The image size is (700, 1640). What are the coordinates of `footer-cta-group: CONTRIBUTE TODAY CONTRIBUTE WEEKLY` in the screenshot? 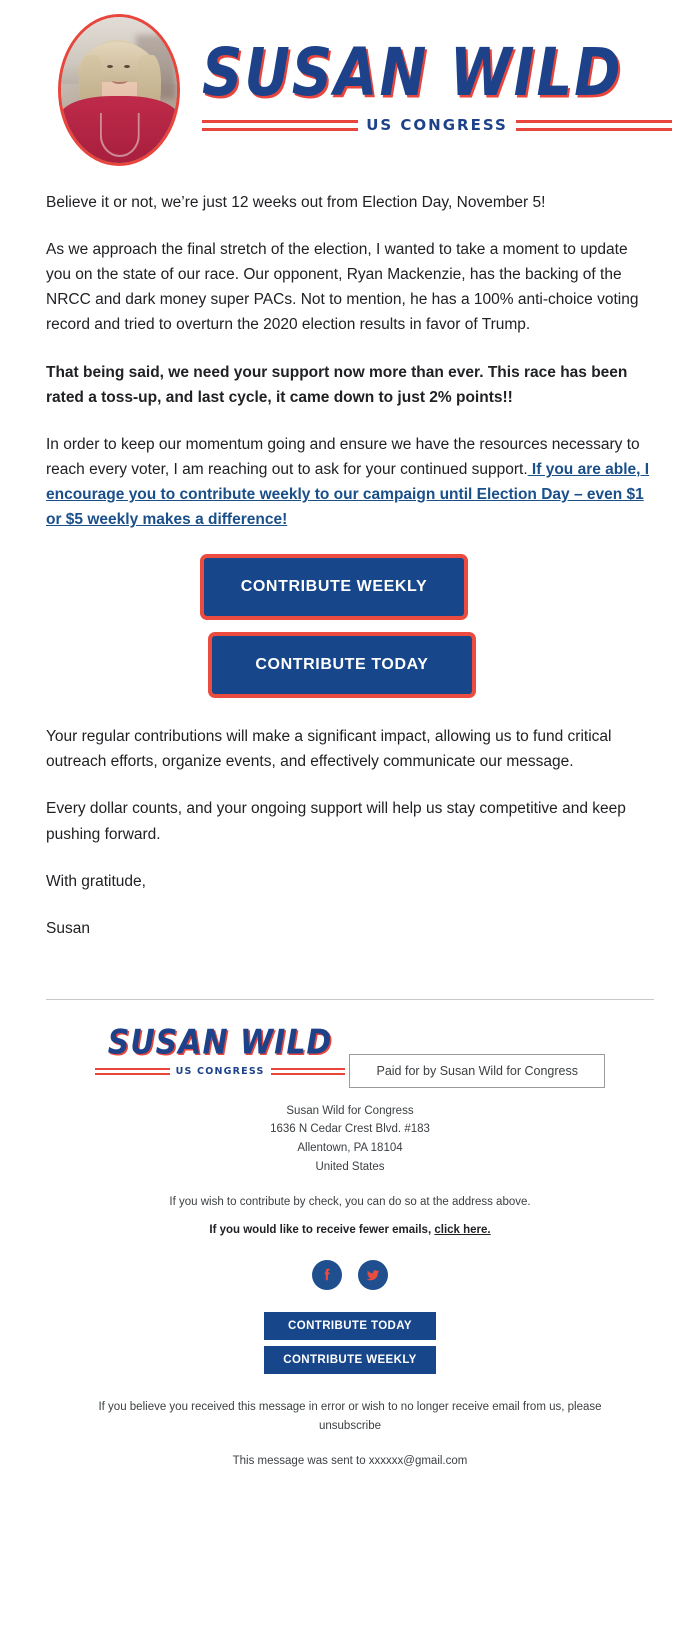 It's located at (350, 1343).